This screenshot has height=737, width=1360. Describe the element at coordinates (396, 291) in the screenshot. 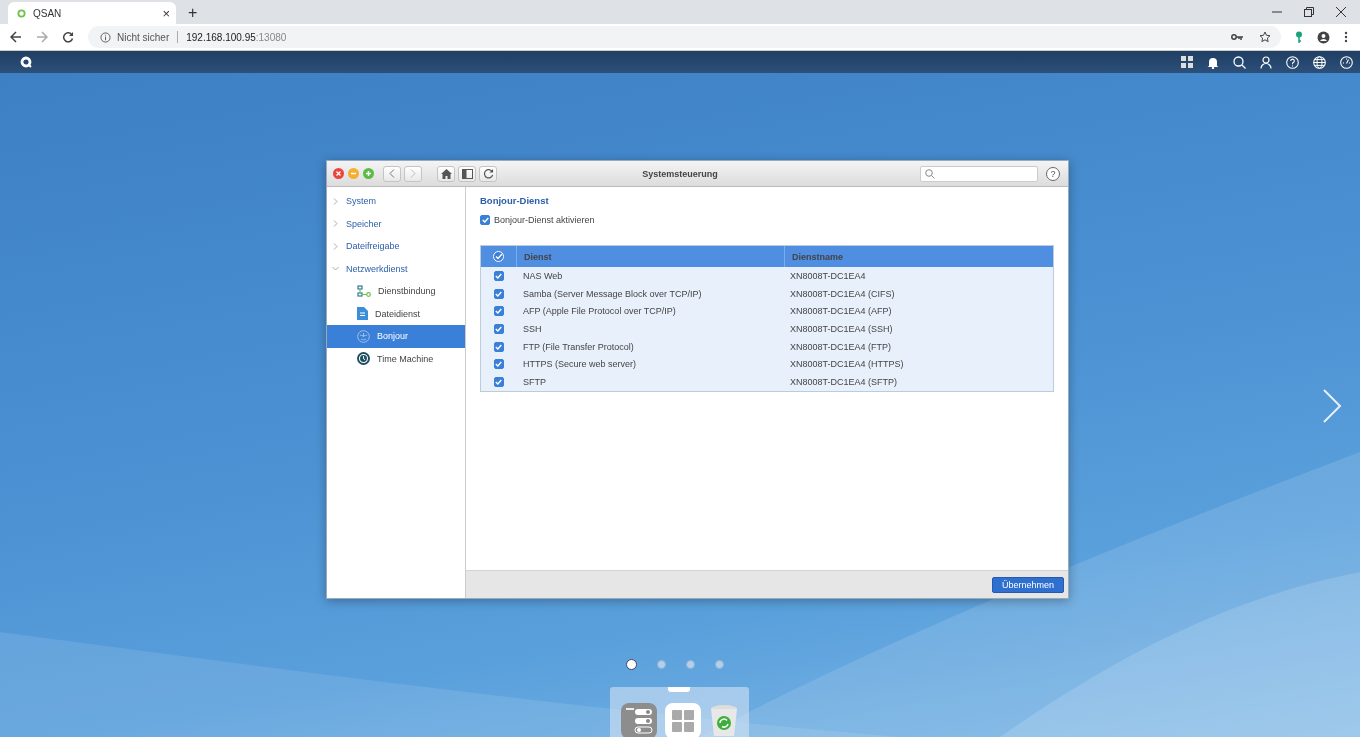

I see `sidebar-subitem: Dienstbindung` at that location.